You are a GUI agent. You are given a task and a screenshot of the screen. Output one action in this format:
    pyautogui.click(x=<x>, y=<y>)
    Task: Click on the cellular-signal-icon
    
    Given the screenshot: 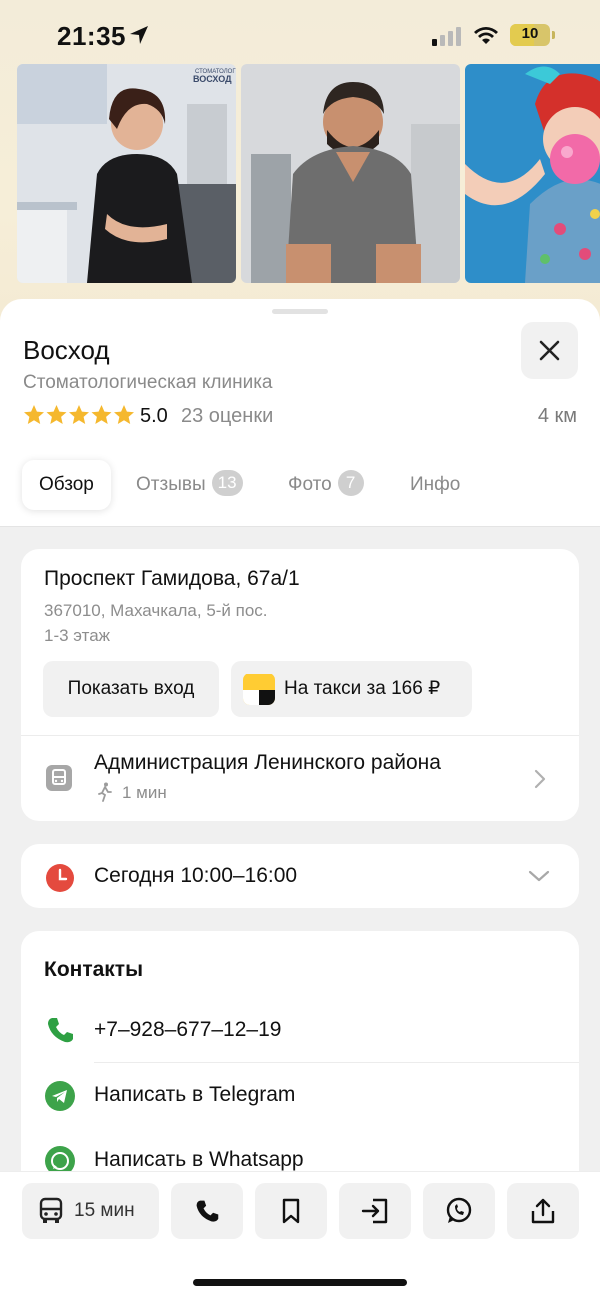 What is the action you would take?
    pyautogui.click(x=446, y=36)
    